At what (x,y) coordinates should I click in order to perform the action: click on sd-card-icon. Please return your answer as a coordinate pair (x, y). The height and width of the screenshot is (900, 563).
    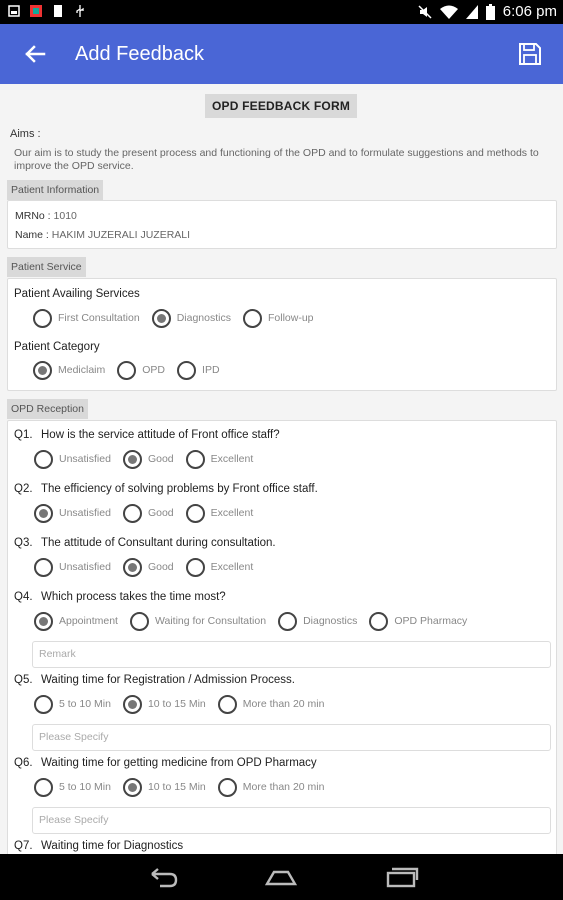
    Looking at the image, I should click on (58, 11).